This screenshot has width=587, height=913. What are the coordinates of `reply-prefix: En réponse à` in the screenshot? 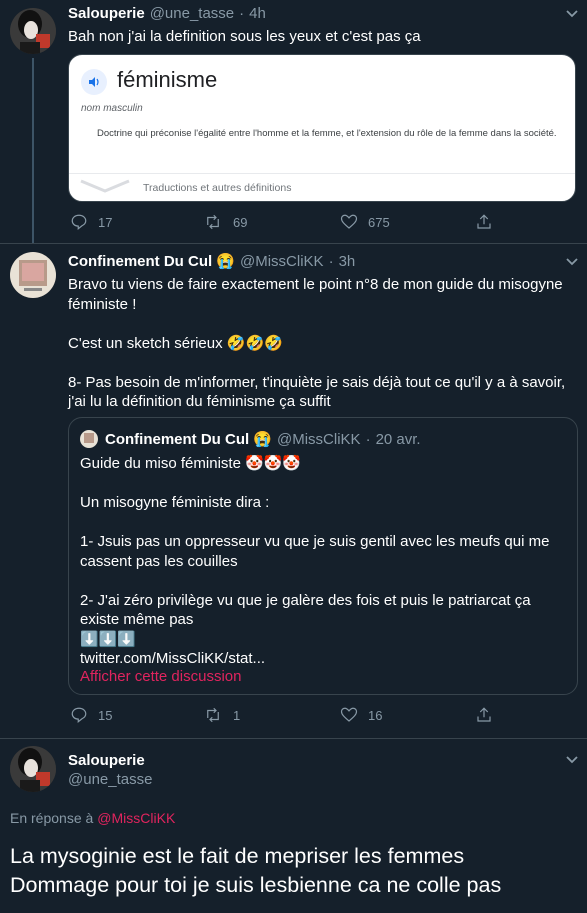 It's located at (52, 818).